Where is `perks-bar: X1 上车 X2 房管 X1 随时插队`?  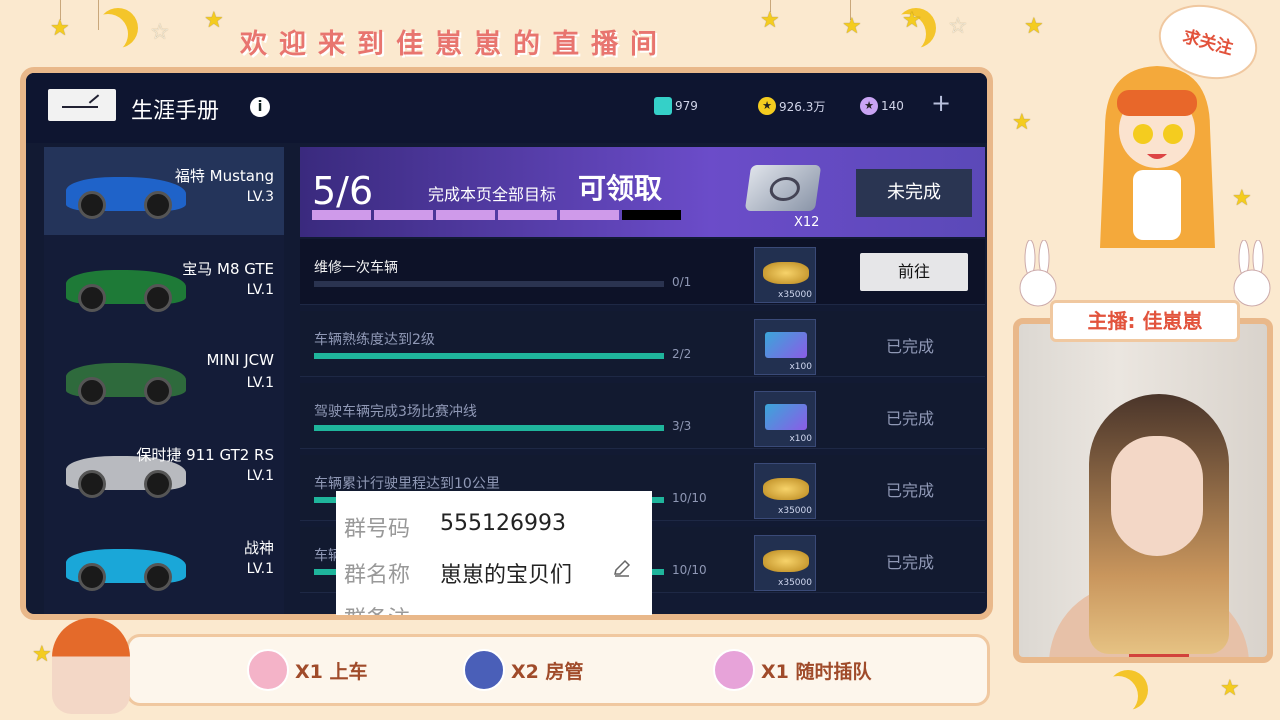 perks-bar: X1 上车 X2 房管 X1 随时插队 is located at coordinates (558, 670).